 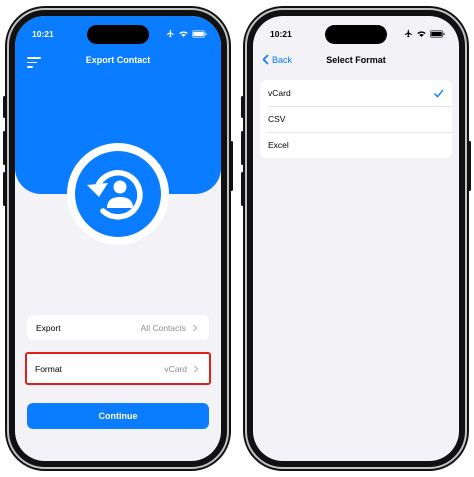 I want to click on export-value: All Contacts, so click(x=163, y=327).